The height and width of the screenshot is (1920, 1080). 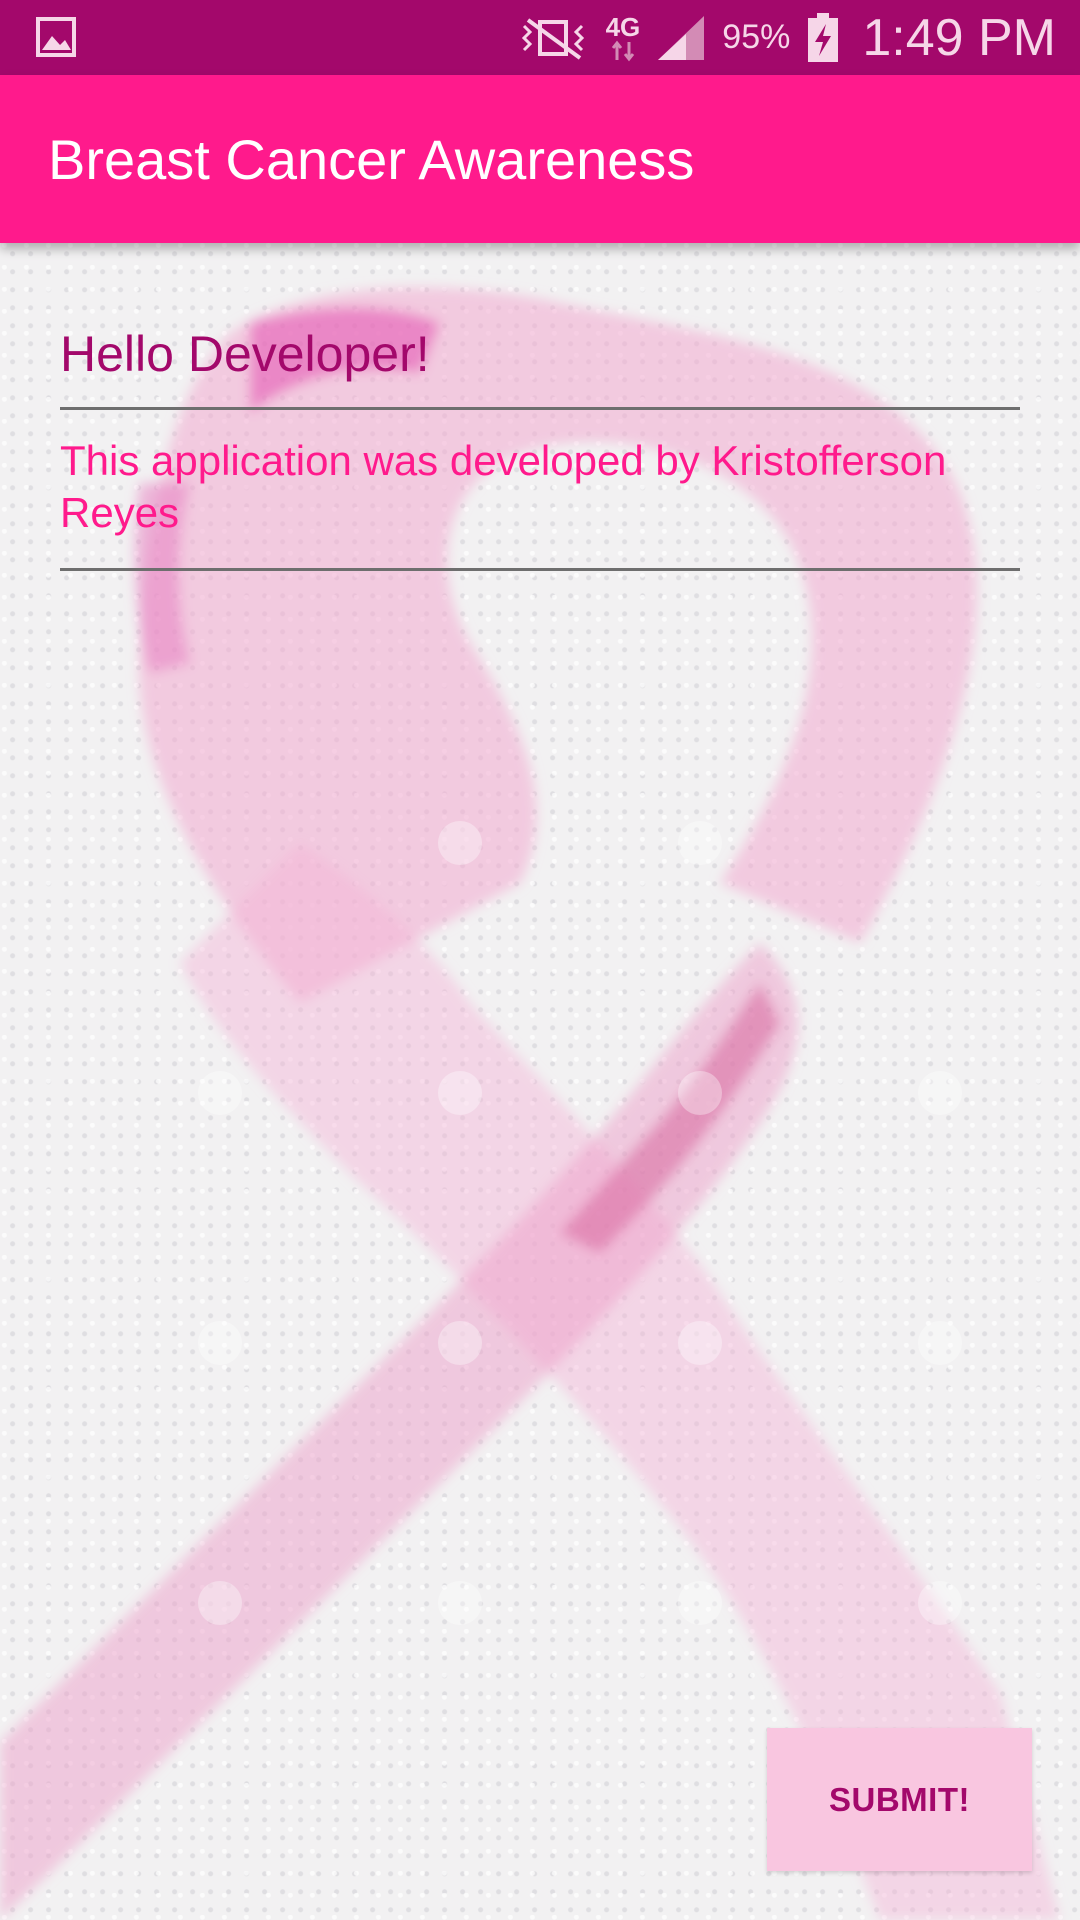 I want to click on image-icon, so click(x=56, y=37).